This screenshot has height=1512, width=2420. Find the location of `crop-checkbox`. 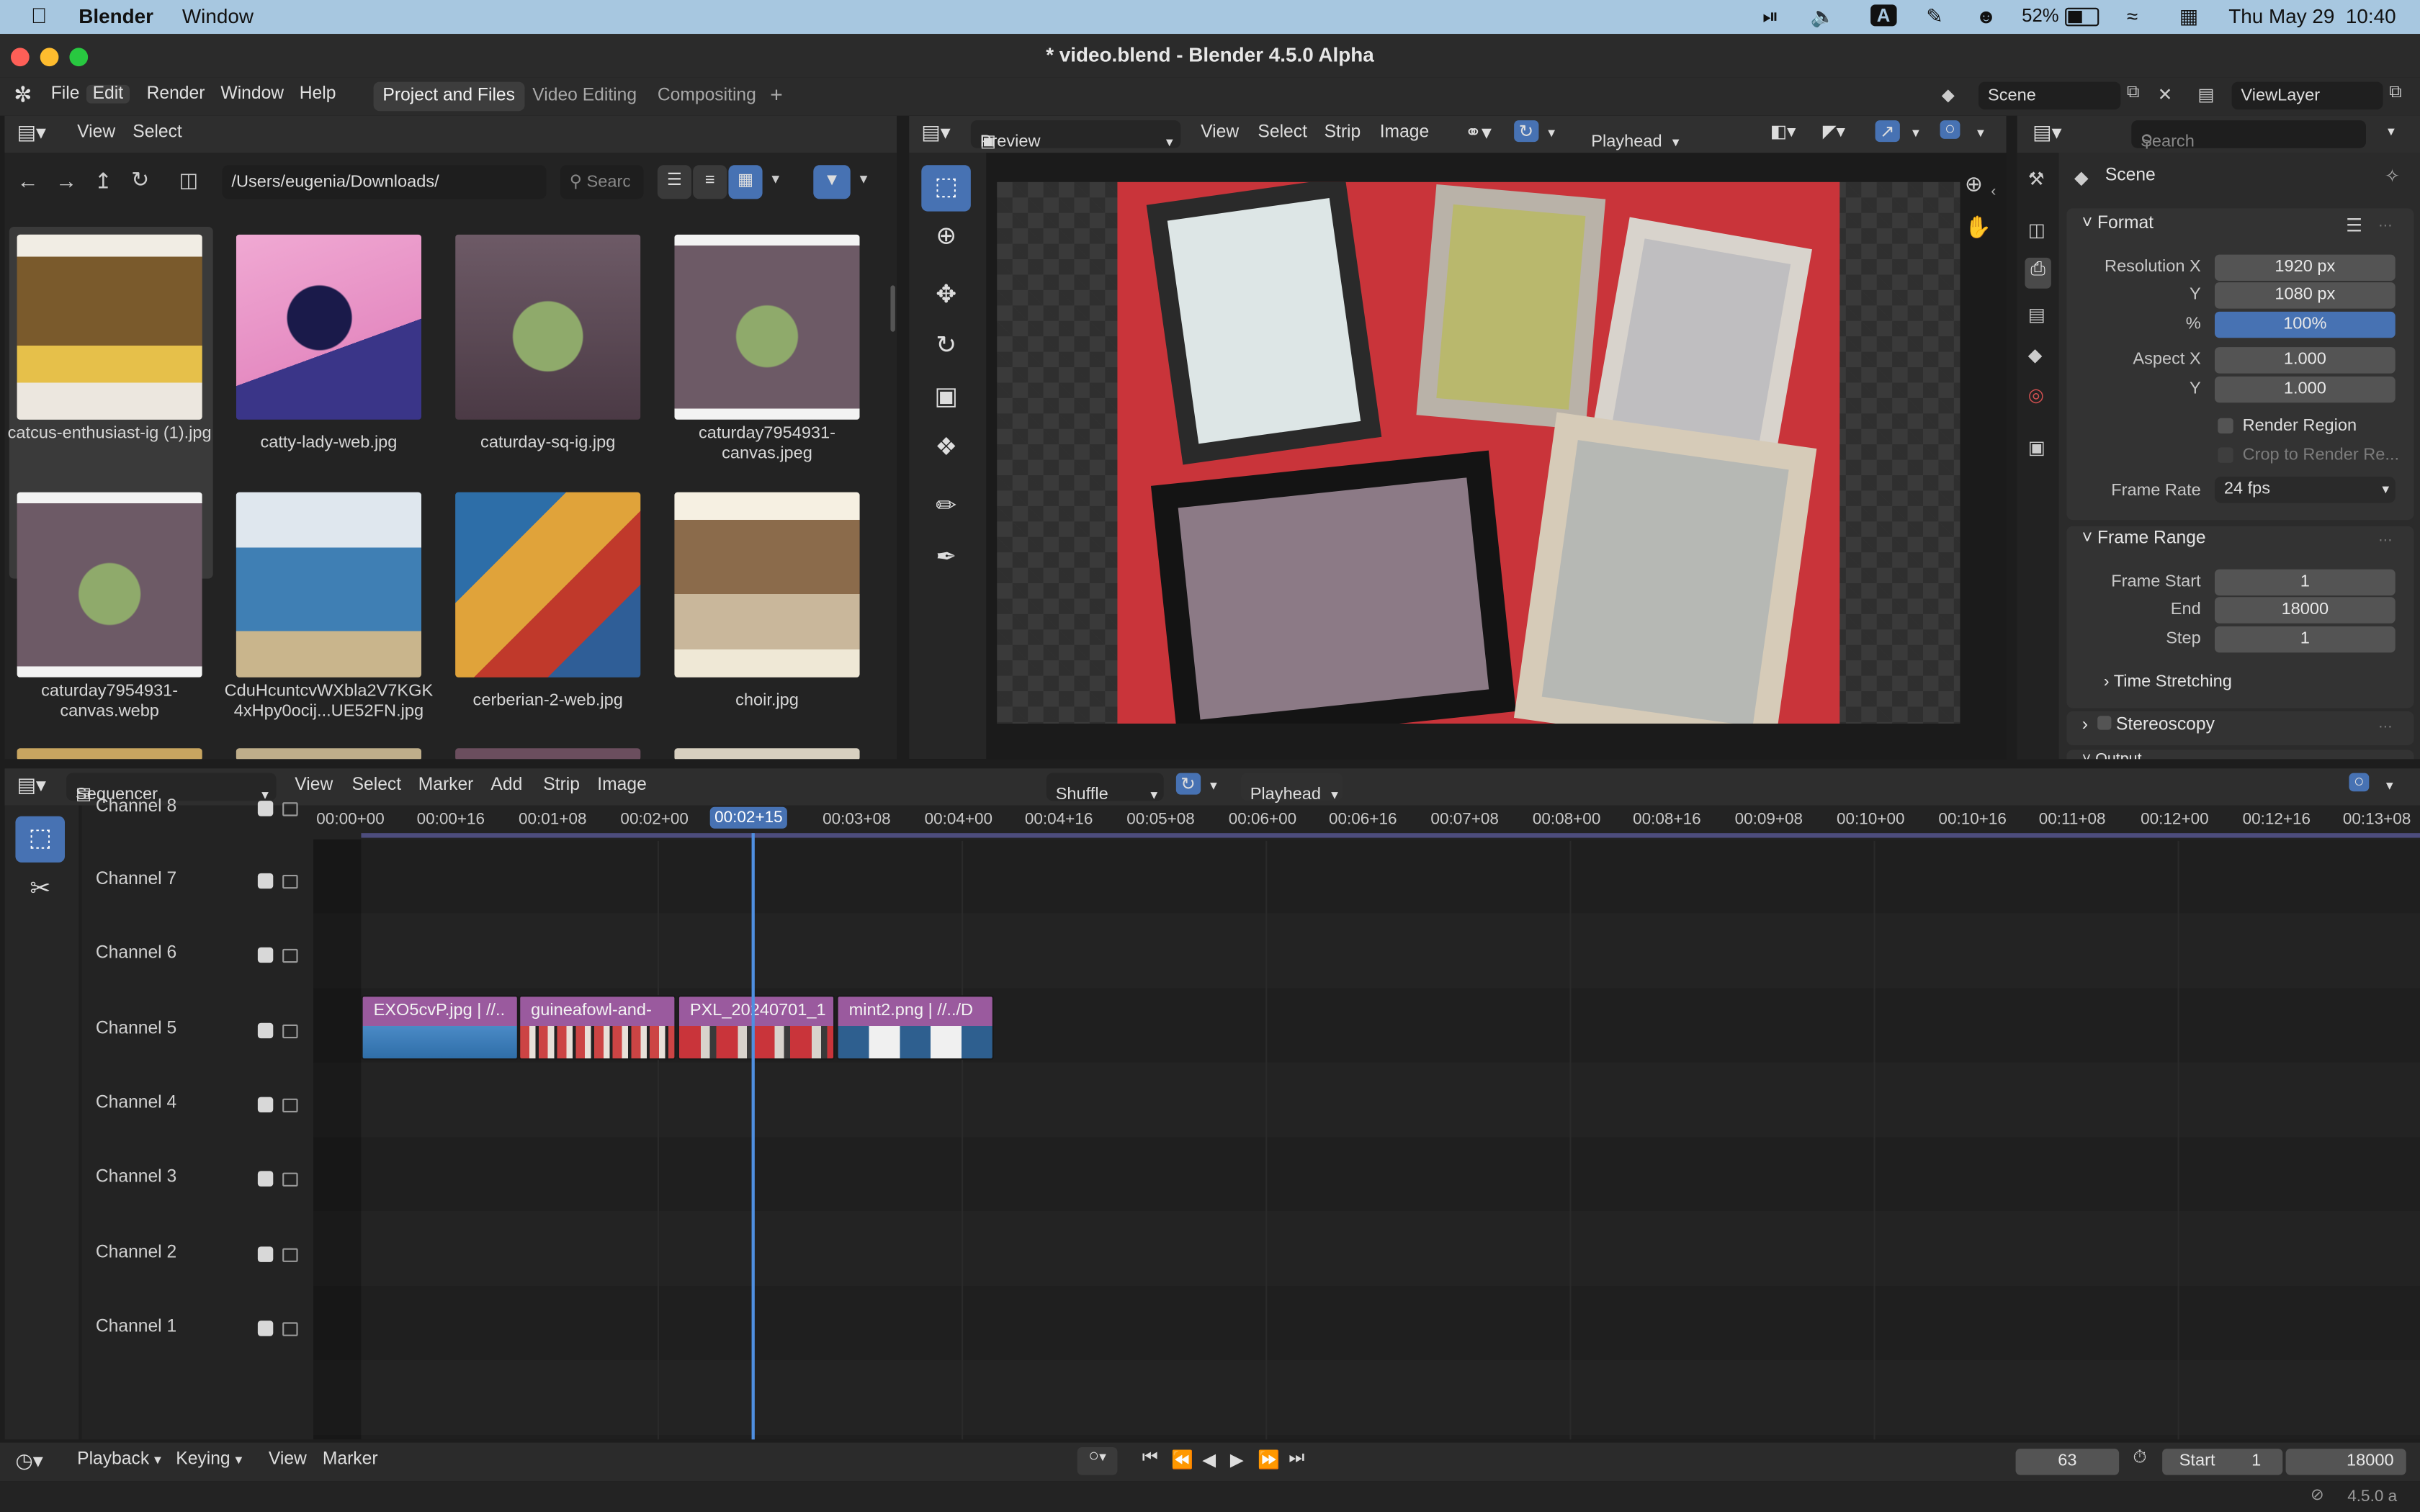

crop-checkbox is located at coordinates (2225, 455).